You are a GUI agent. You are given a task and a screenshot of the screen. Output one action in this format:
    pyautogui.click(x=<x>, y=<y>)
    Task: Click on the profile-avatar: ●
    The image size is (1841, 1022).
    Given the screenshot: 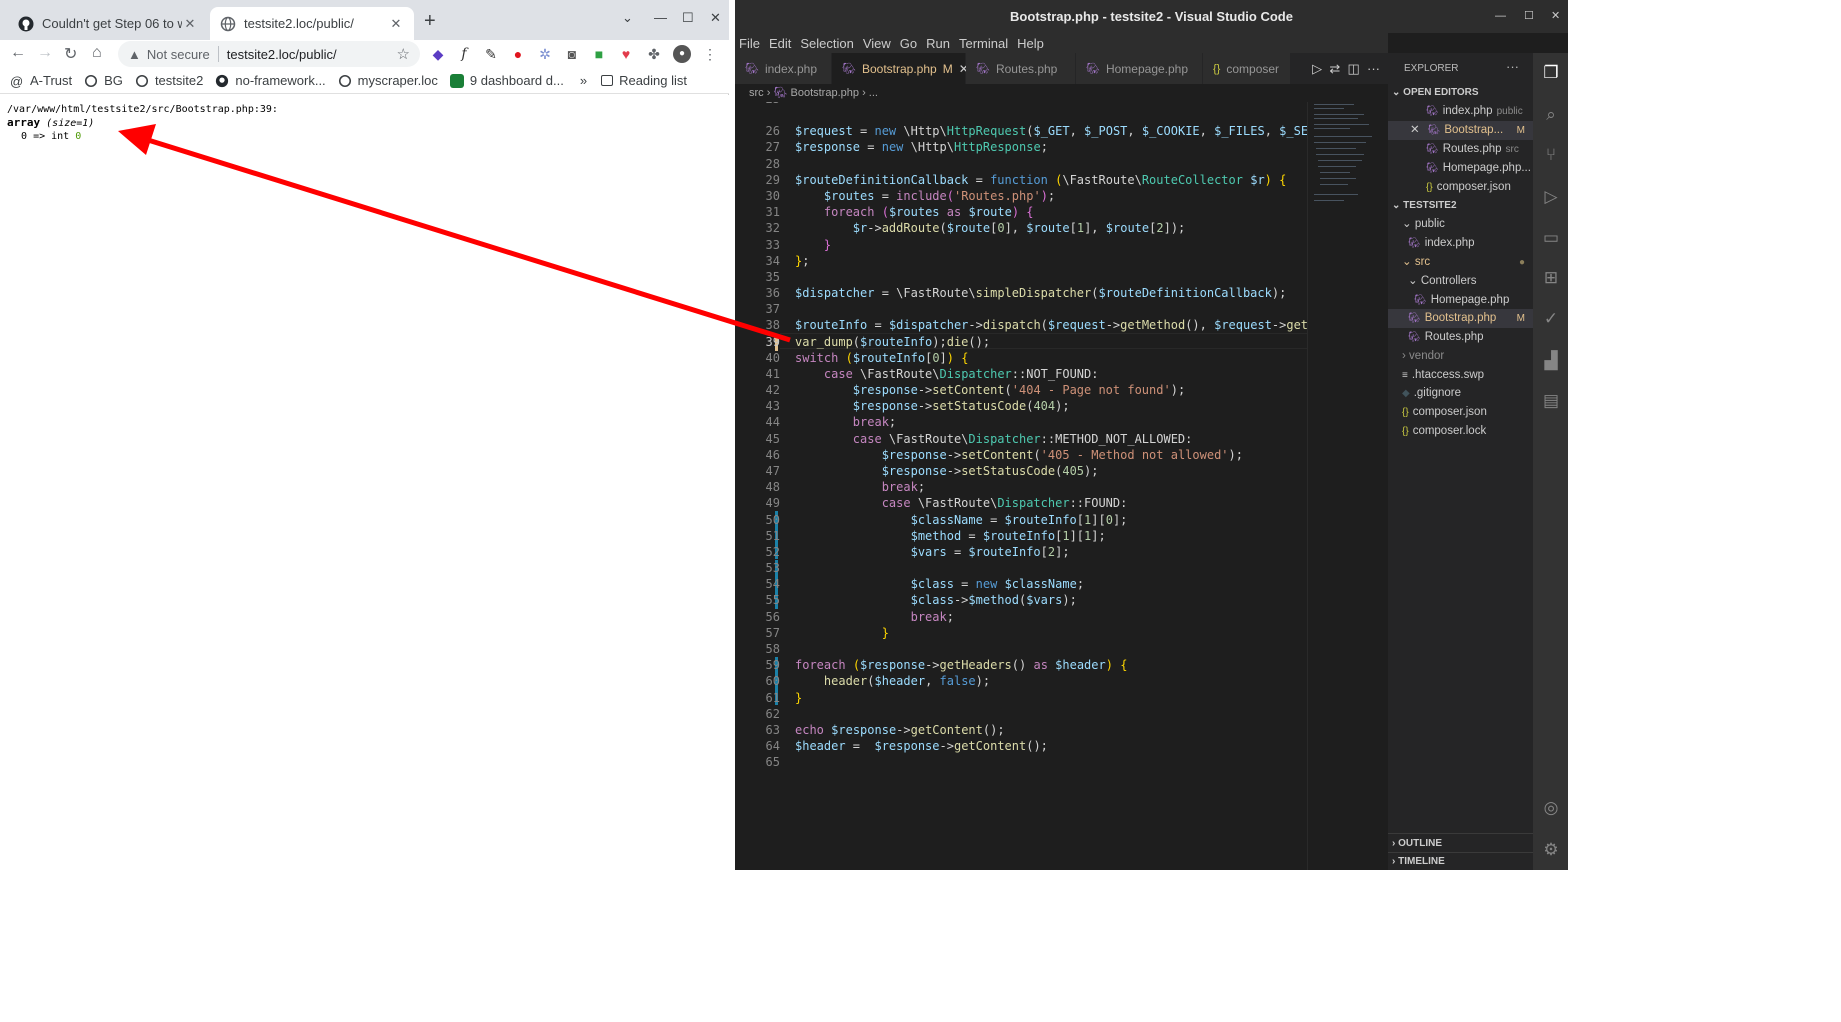 What is the action you would take?
    pyautogui.click(x=682, y=54)
    